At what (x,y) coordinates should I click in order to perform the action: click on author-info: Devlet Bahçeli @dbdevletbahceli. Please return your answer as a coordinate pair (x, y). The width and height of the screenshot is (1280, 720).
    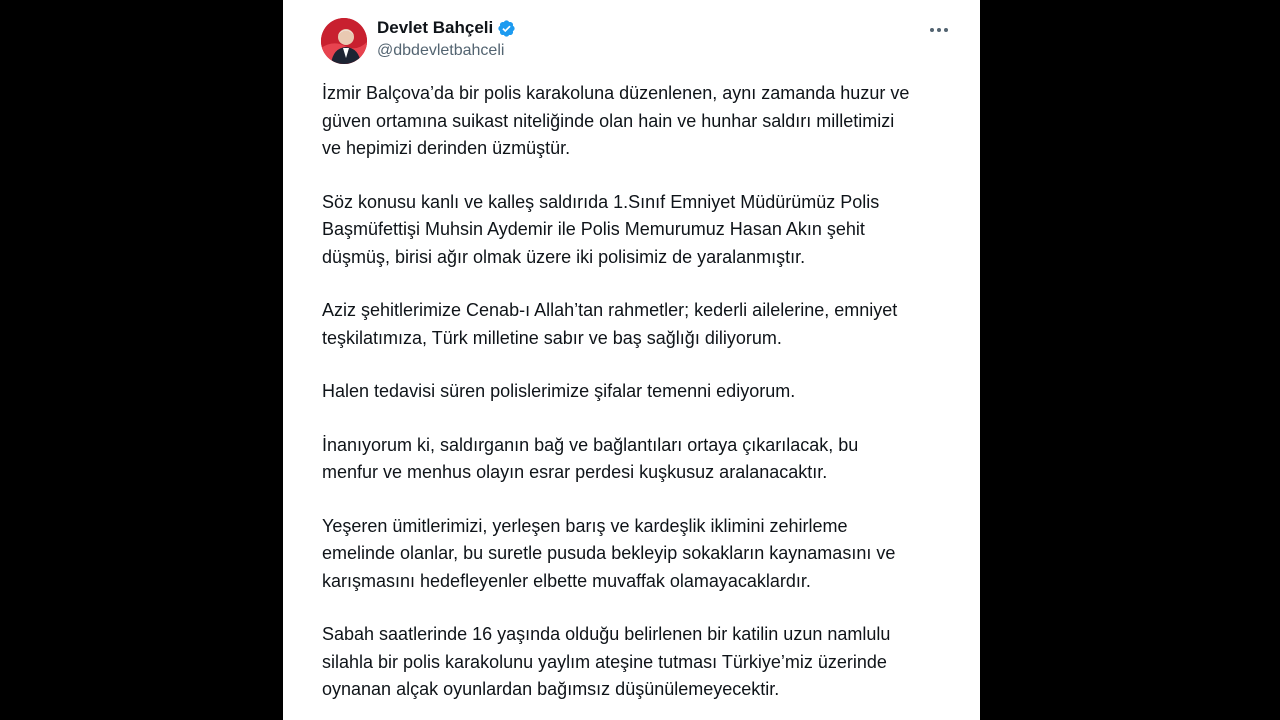
    Looking at the image, I should click on (446, 38).